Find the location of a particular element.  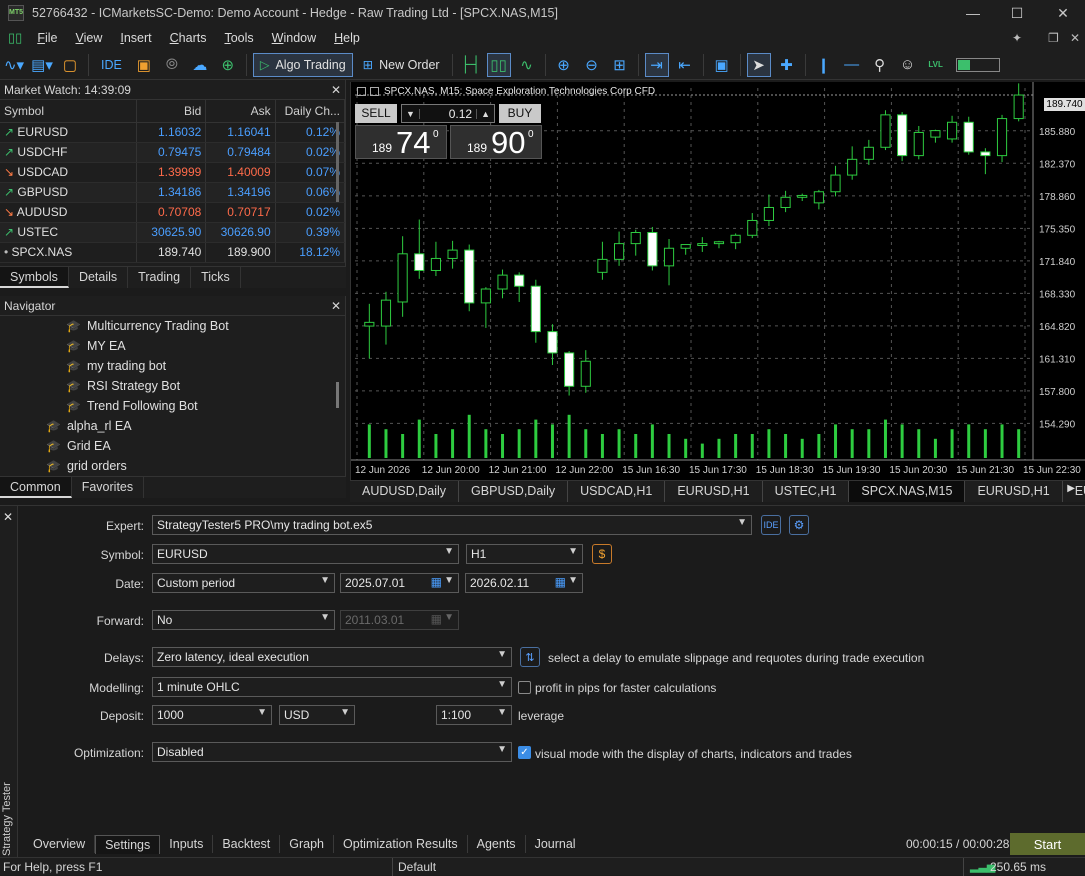

tab-favorites: Favorites is located at coordinates (108, 487).